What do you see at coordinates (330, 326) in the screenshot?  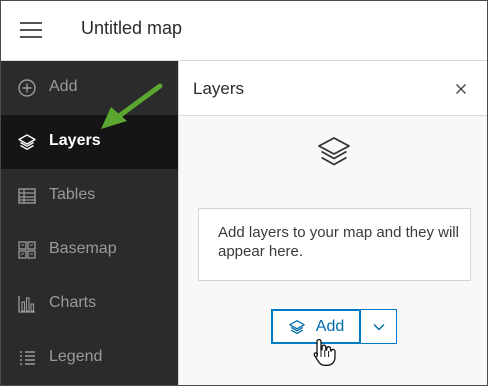 I see `add-button-label: Add` at bounding box center [330, 326].